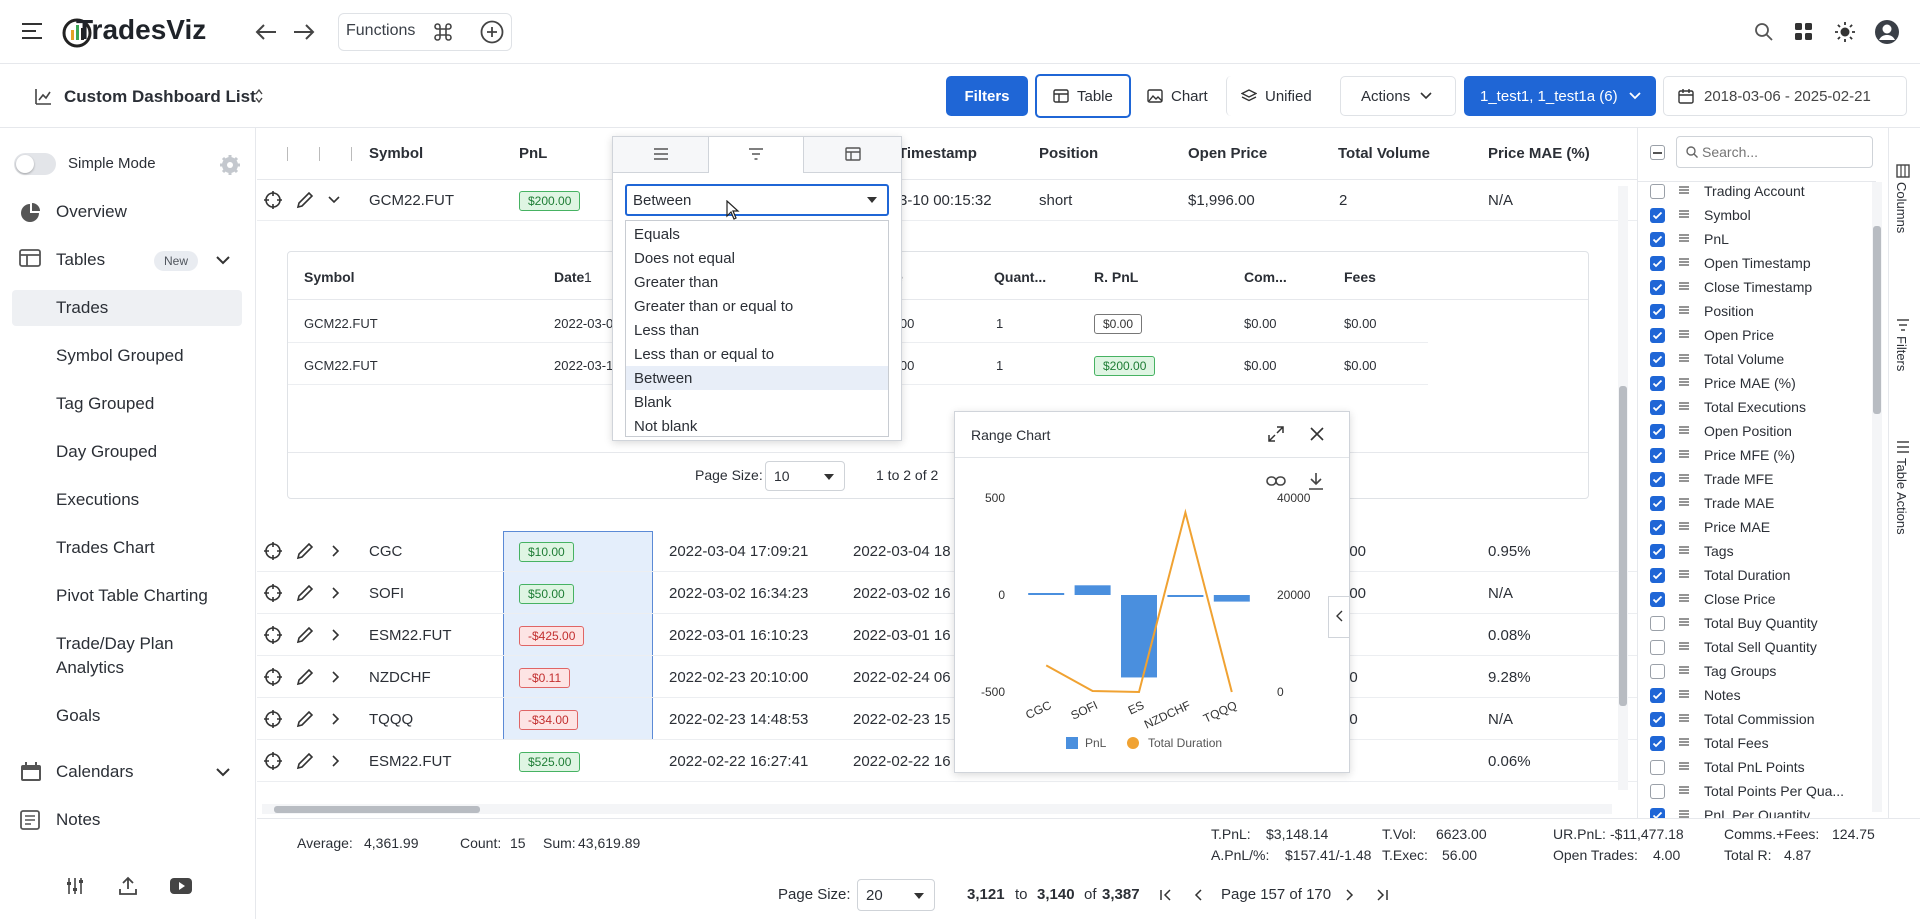 The height and width of the screenshot is (919, 1920). Describe the element at coordinates (128, 886) in the screenshot. I see `upload-icon` at that location.